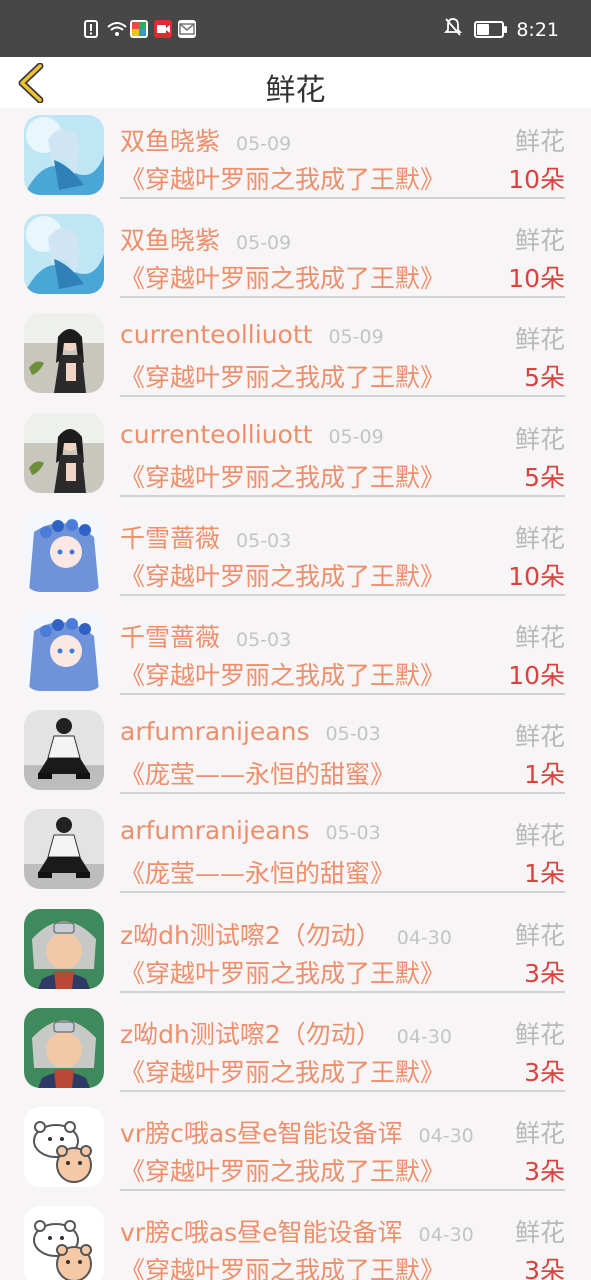  What do you see at coordinates (295, 28) in the screenshot?
I see `status-bar: 8:21` at bounding box center [295, 28].